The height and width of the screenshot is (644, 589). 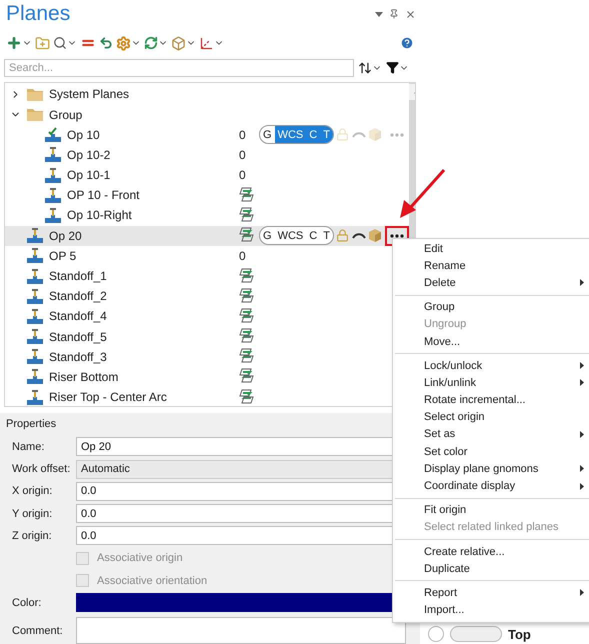 I want to click on menu-item: Link/unlink, so click(x=491, y=383).